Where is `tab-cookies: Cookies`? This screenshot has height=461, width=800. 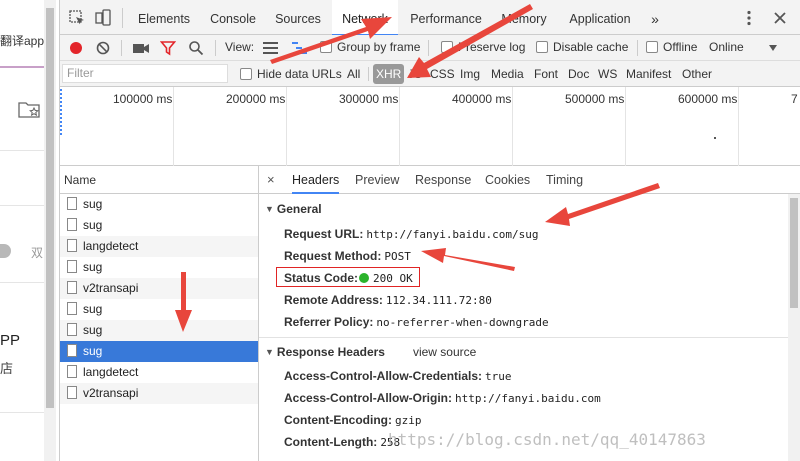 tab-cookies: Cookies is located at coordinates (507, 180).